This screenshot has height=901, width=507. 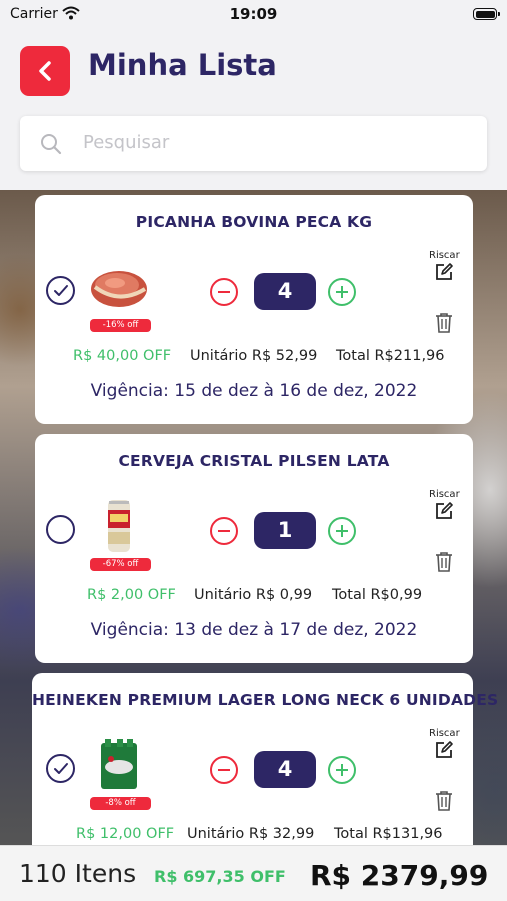 I want to click on grand-total: R$ 2379,99, so click(x=399, y=875).